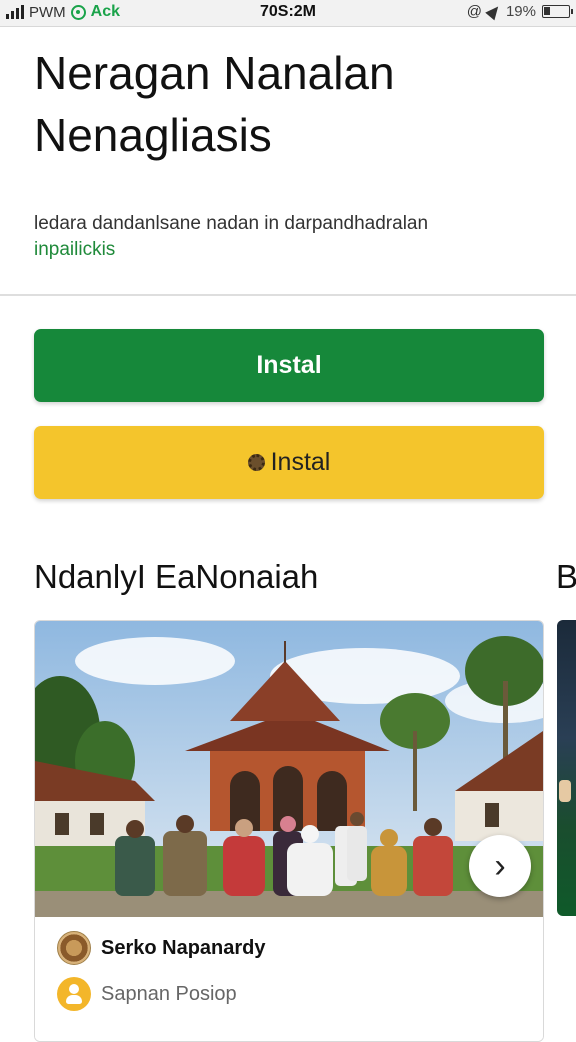 Image resolution: width=576 pixels, height=1042 pixels. What do you see at coordinates (176, 576) in the screenshot?
I see `section-title: NdanlyI EaNonaiah` at bounding box center [176, 576].